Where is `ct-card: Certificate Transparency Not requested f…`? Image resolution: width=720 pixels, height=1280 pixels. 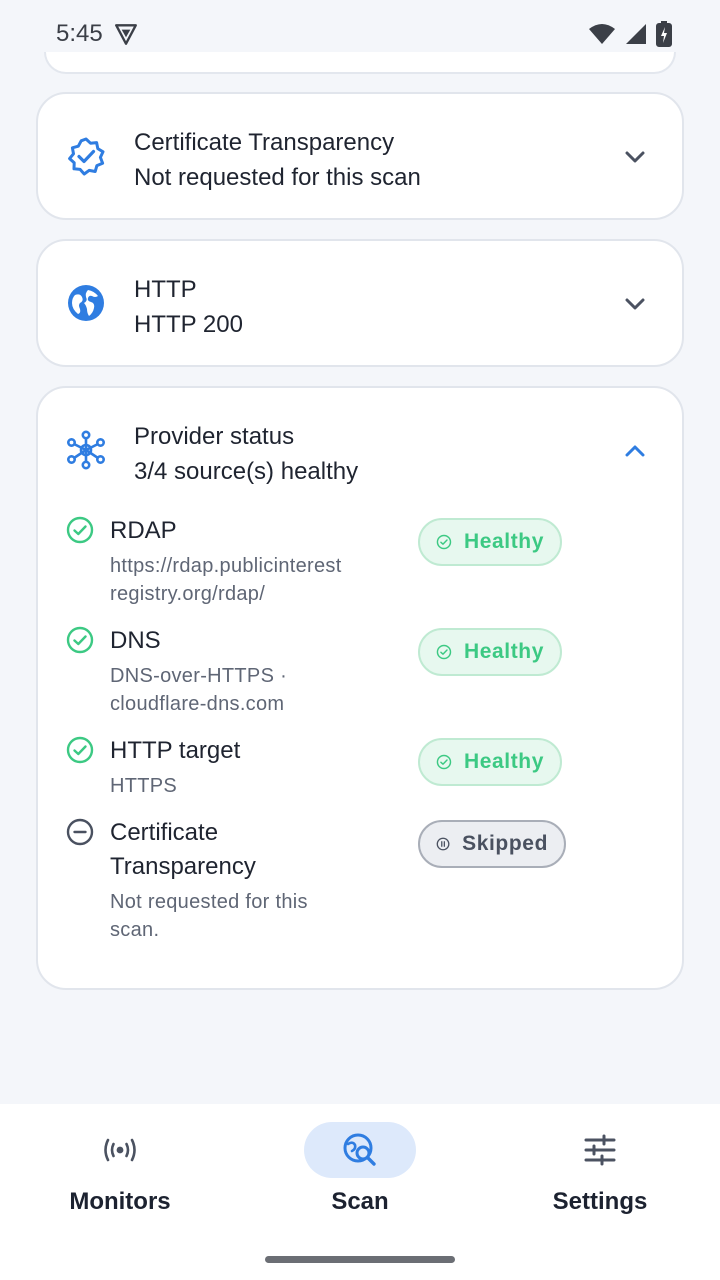
ct-card: Certificate Transparency Not requested f… is located at coordinates (360, 156).